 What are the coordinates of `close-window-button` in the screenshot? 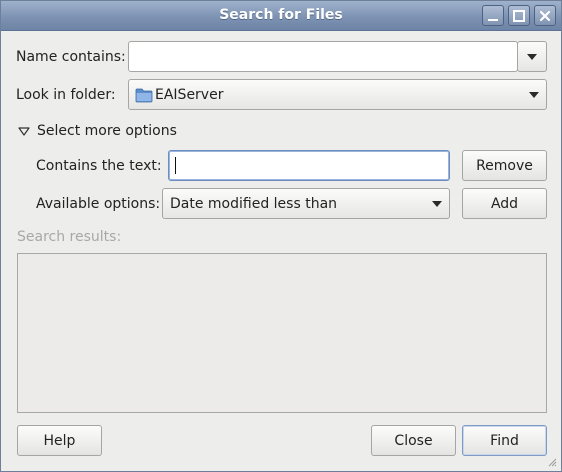 It's located at (545, 15).